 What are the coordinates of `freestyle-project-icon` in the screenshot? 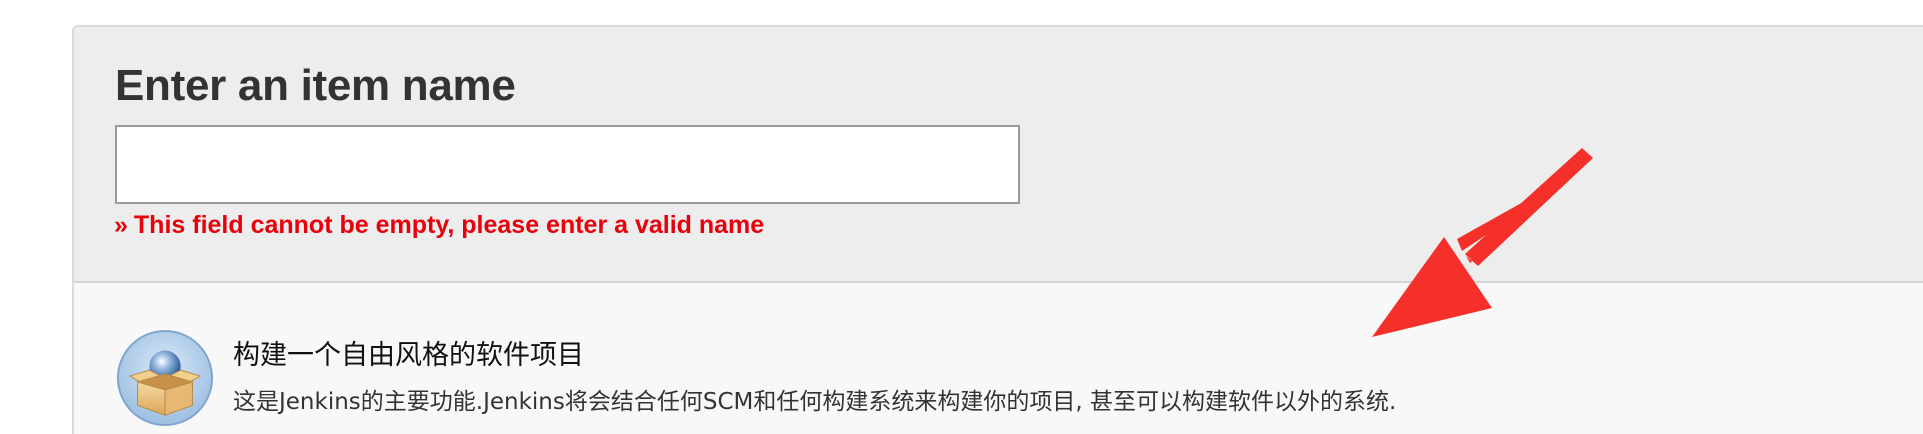 It's located at (165, 378).